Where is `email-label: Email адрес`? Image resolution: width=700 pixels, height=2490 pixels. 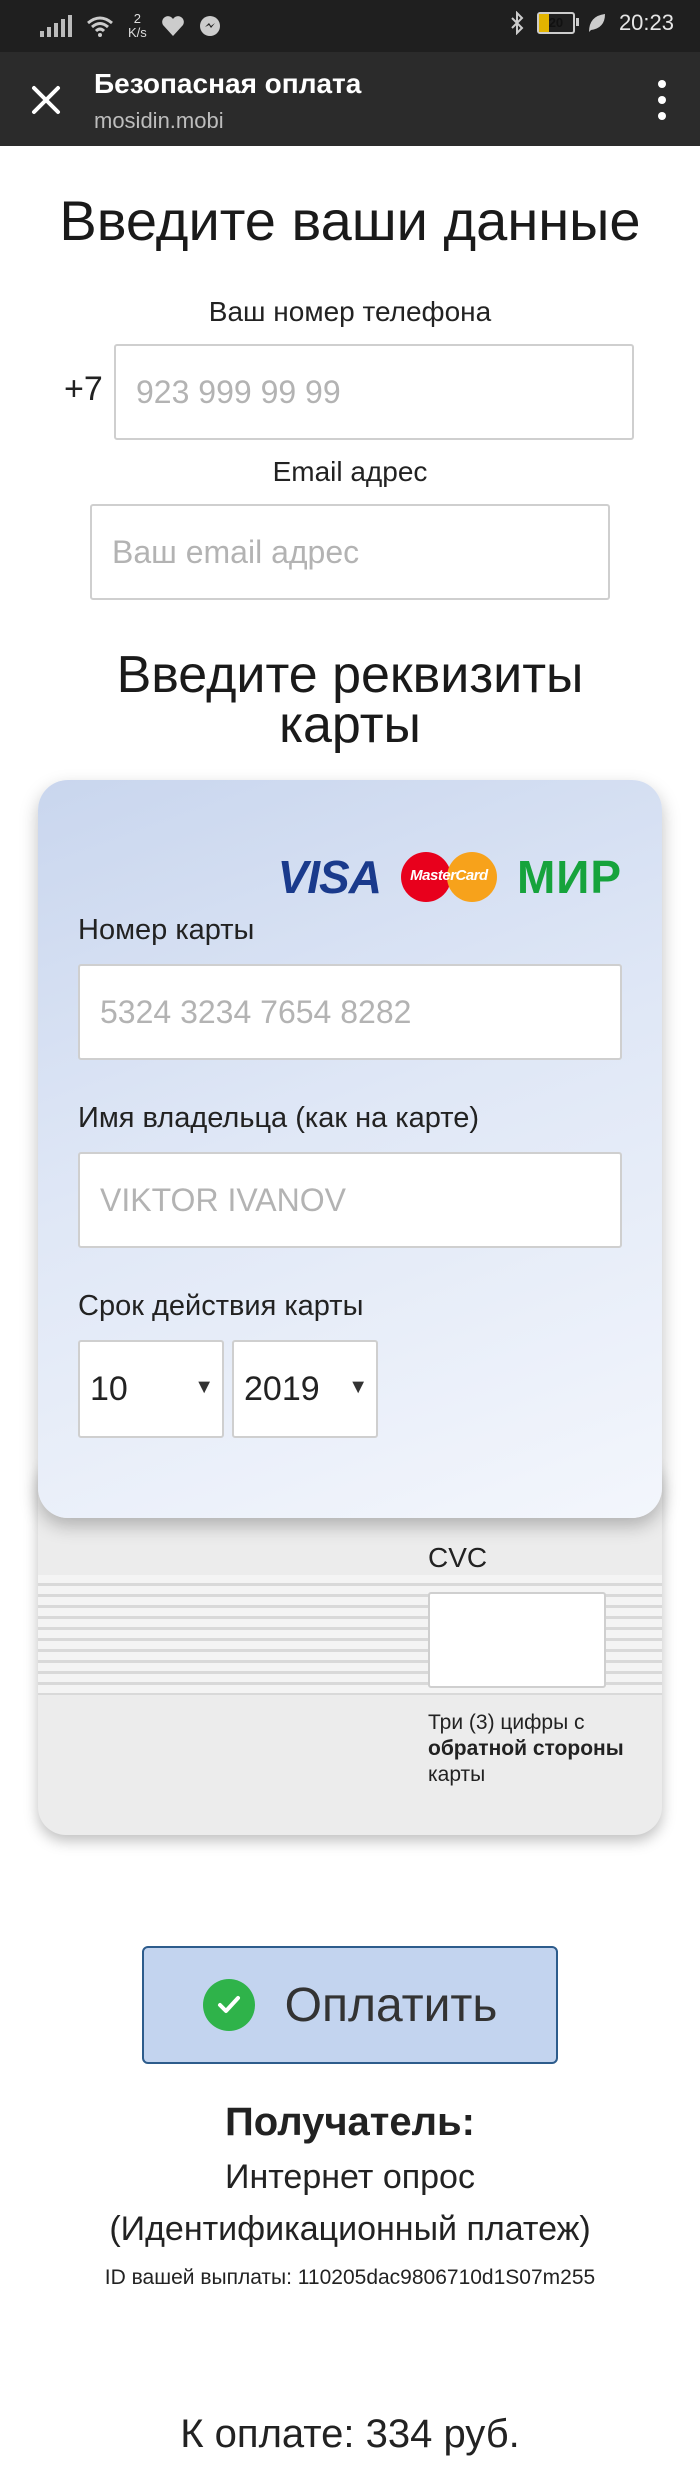 email-label: Email адрес is located at coordinates (350, 471).